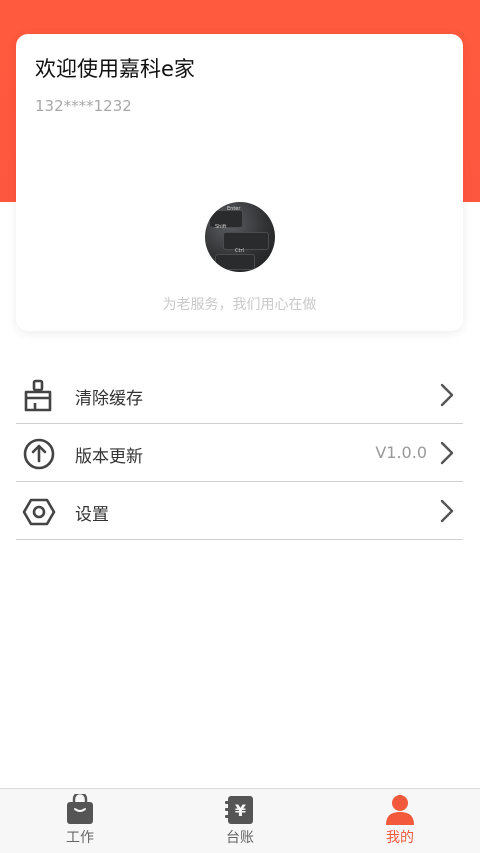 The width and height of the screenshot is (480, 853). I want to click on hexagon-settings-icon, so click(39, 512).